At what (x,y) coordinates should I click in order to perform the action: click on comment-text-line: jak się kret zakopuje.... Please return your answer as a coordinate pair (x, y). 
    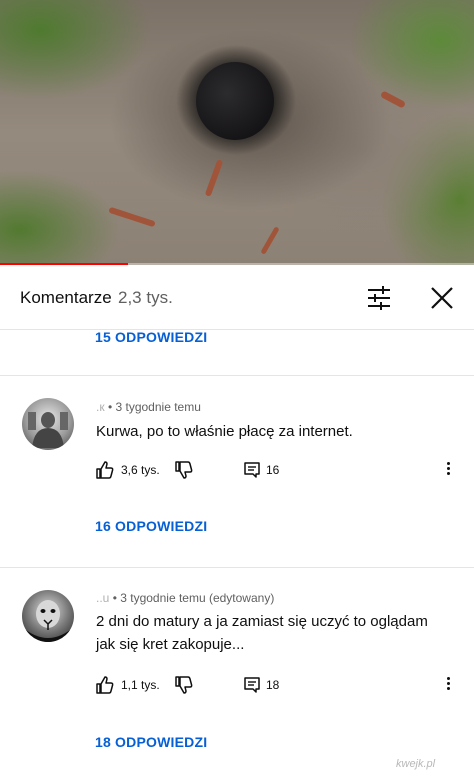
    Looking at the image, I should click on (170, 644).